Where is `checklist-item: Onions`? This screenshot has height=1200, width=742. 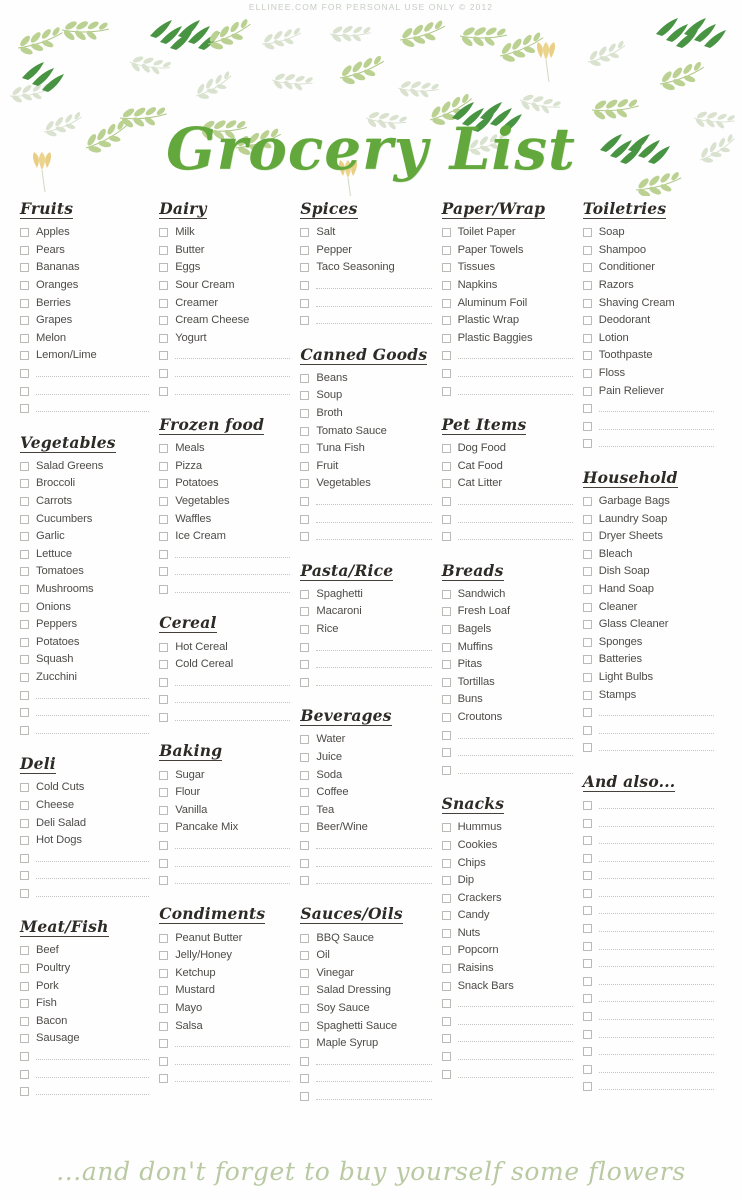
checklist-item: Onions is located at coordinates (86, 607).